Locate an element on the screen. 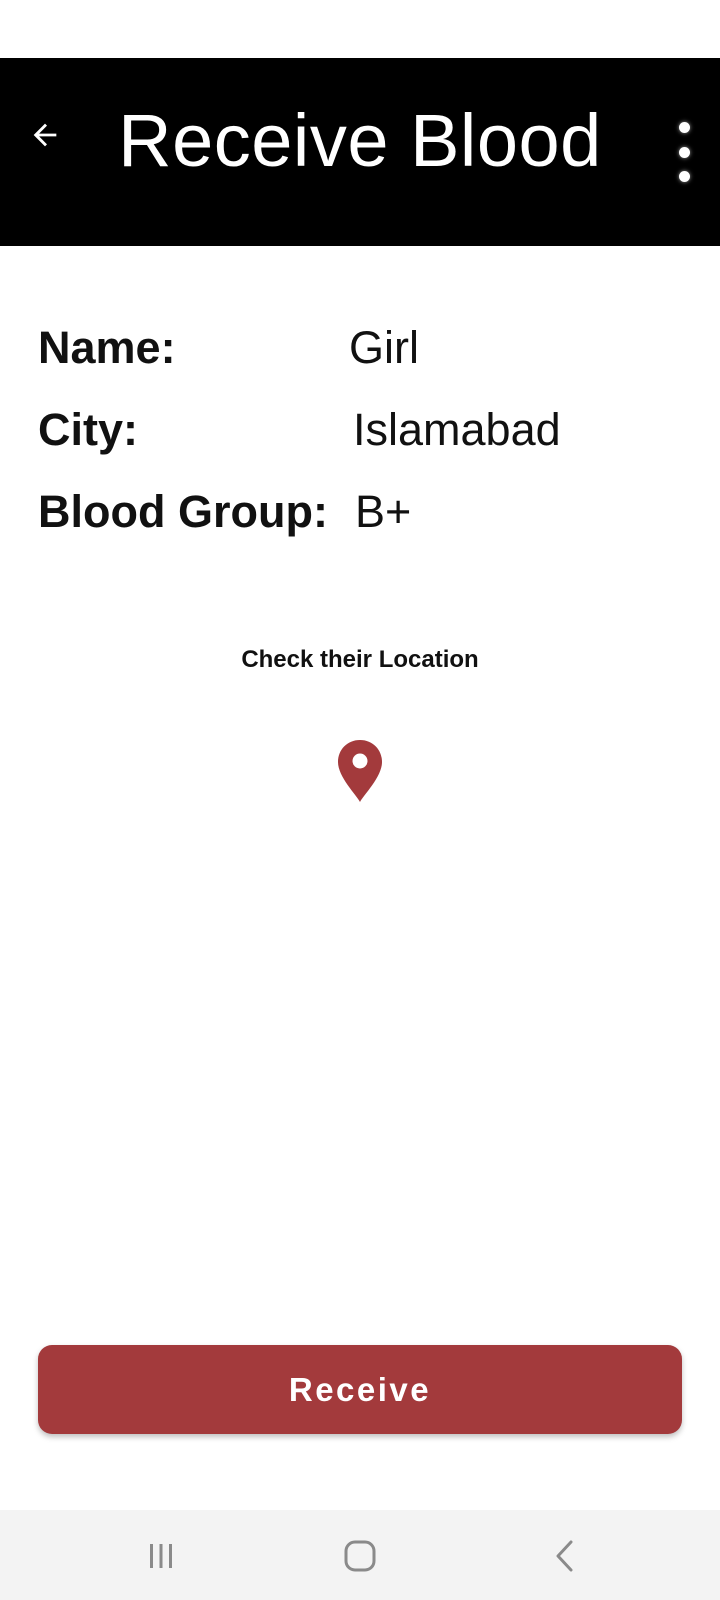 This screenshot has width=720, height=1600. page-title: Receive Blood is located at coordinates (360, 140).